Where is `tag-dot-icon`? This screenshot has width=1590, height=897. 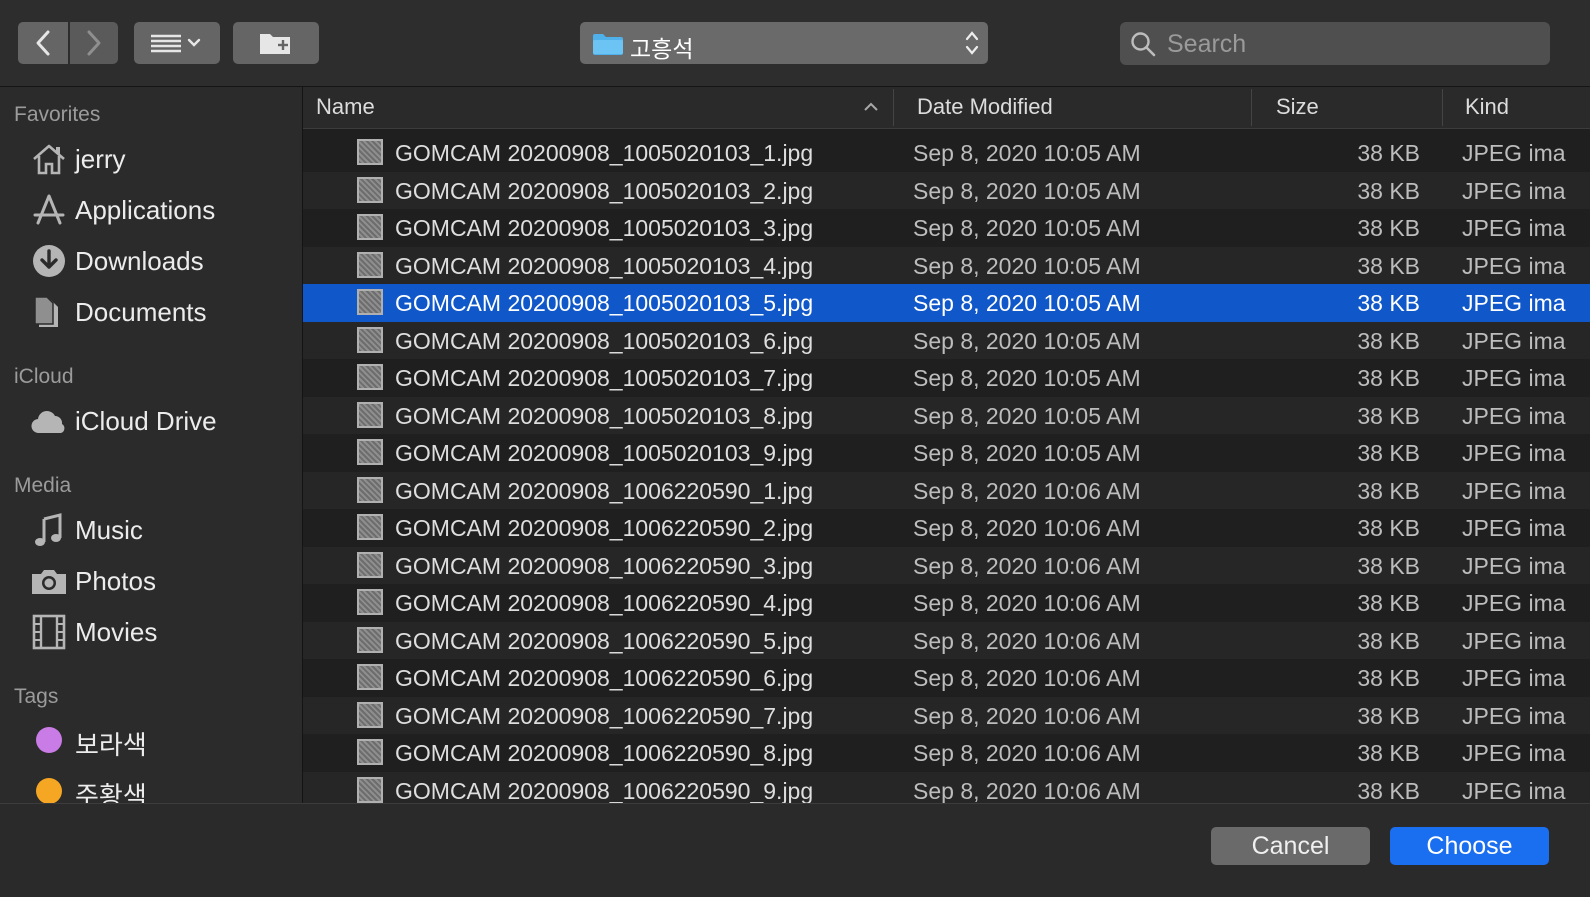 tag-dot-icon is located at coordinates (49, 740).